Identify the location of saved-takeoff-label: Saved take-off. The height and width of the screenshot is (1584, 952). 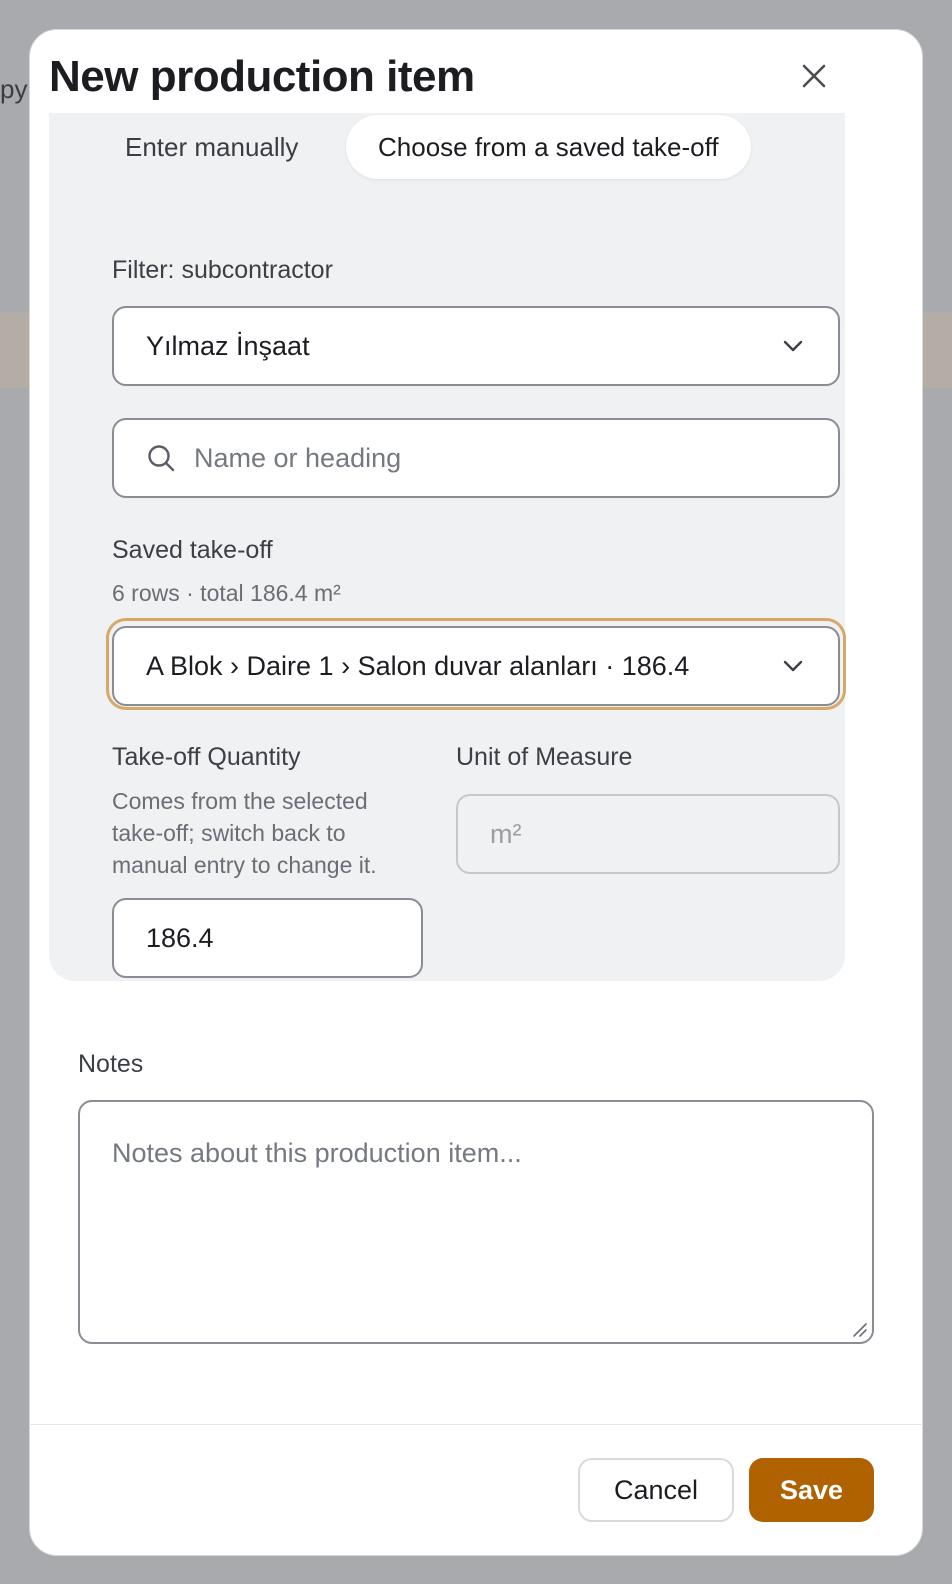
(192, 550).